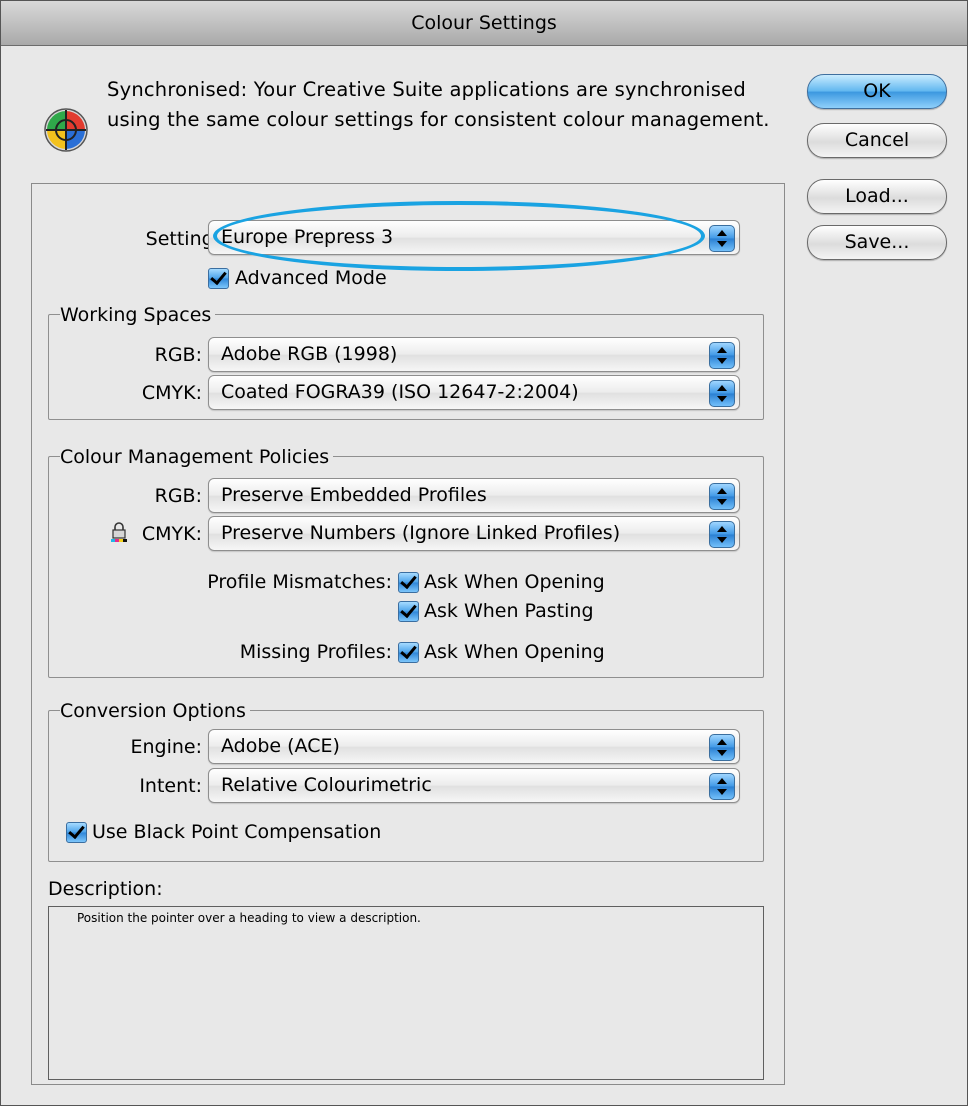 The image size is (968, 1106). What do you see at coordinates (280, 746) in the screenshot?
I see `engine-value: Adobe (ACE)` at bounding box center [280, 746].